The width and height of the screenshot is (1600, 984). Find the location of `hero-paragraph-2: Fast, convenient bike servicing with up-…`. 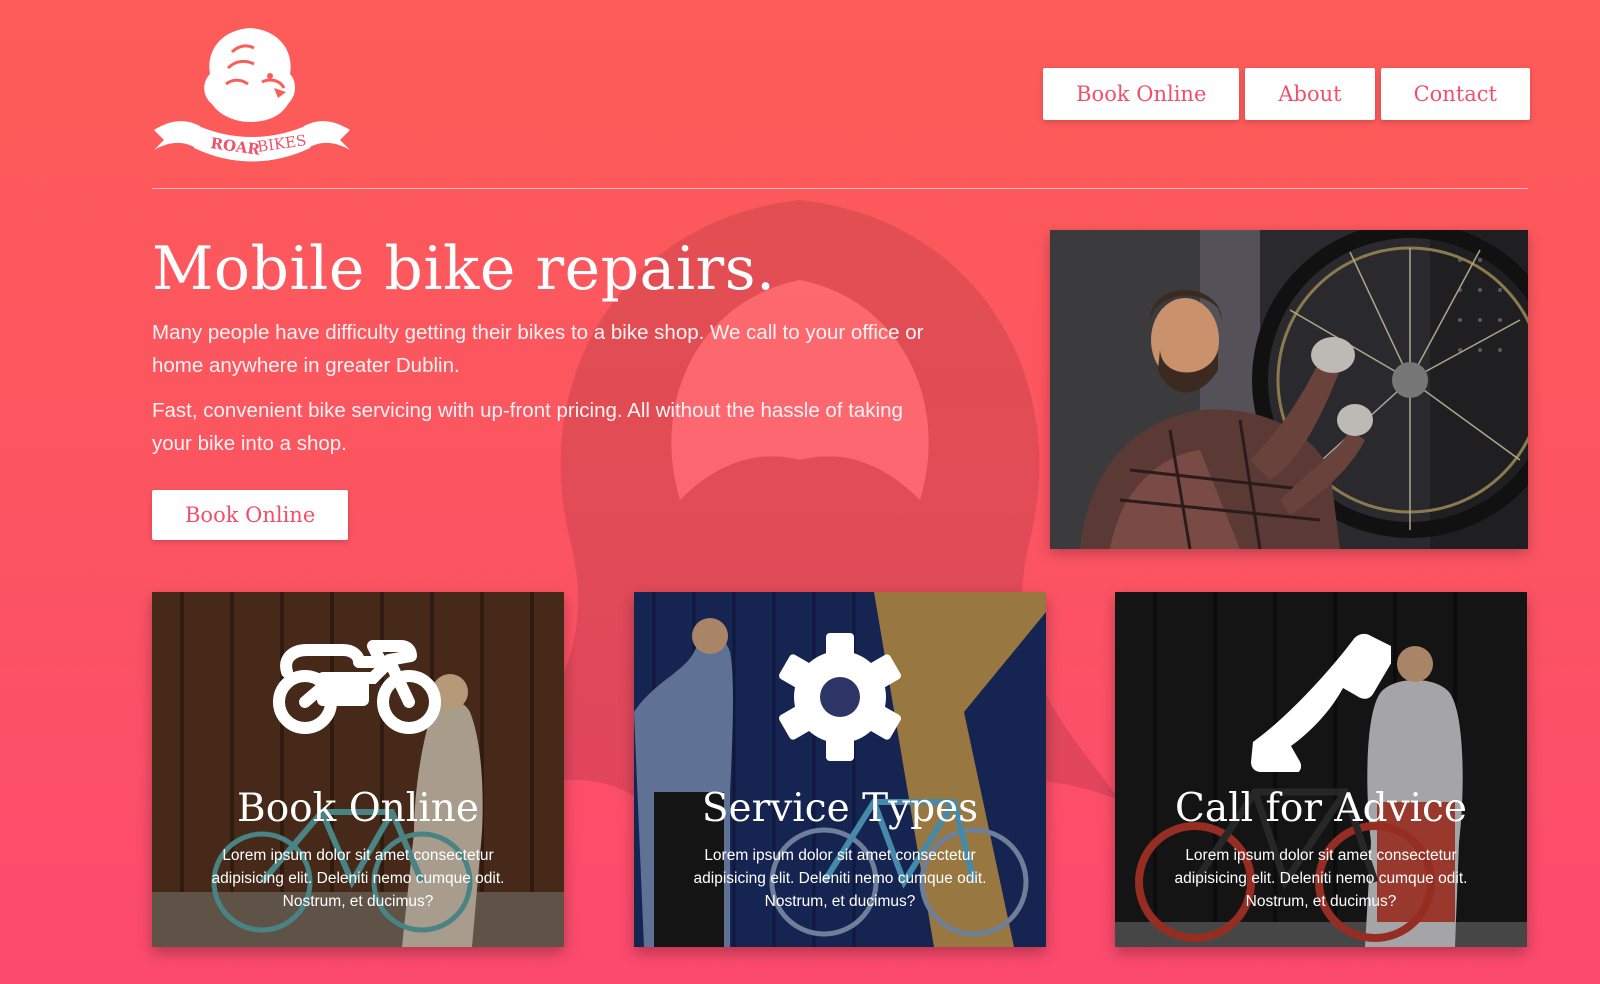

hero-paragraph-2: Fast, convenient bike servicing with up-… is located at coordinates (527, 427).